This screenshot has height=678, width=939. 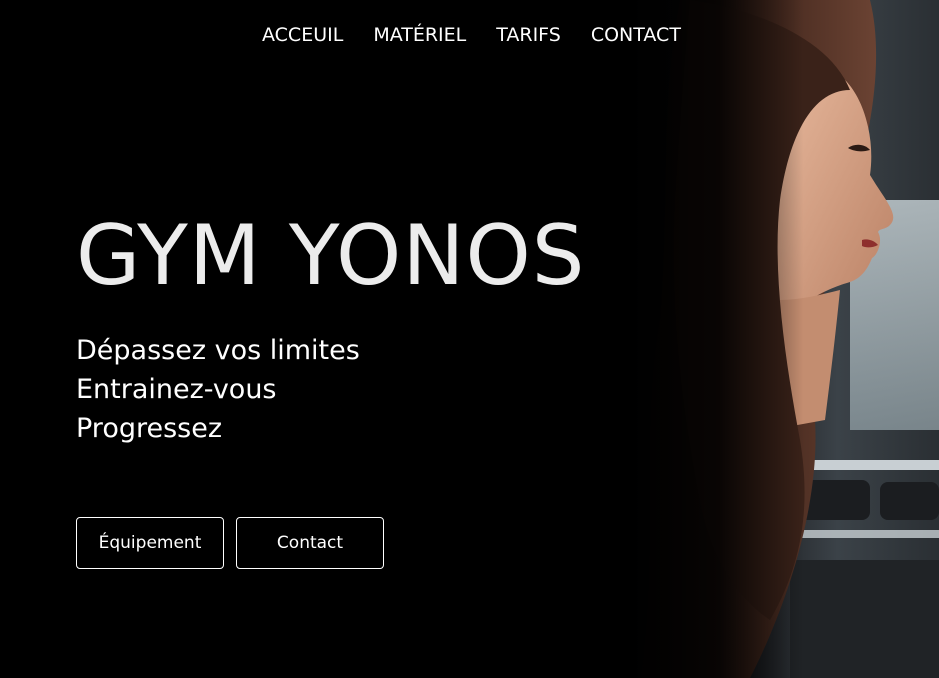 I want to click on contact-button: Contact, so click(x=310, y=543).